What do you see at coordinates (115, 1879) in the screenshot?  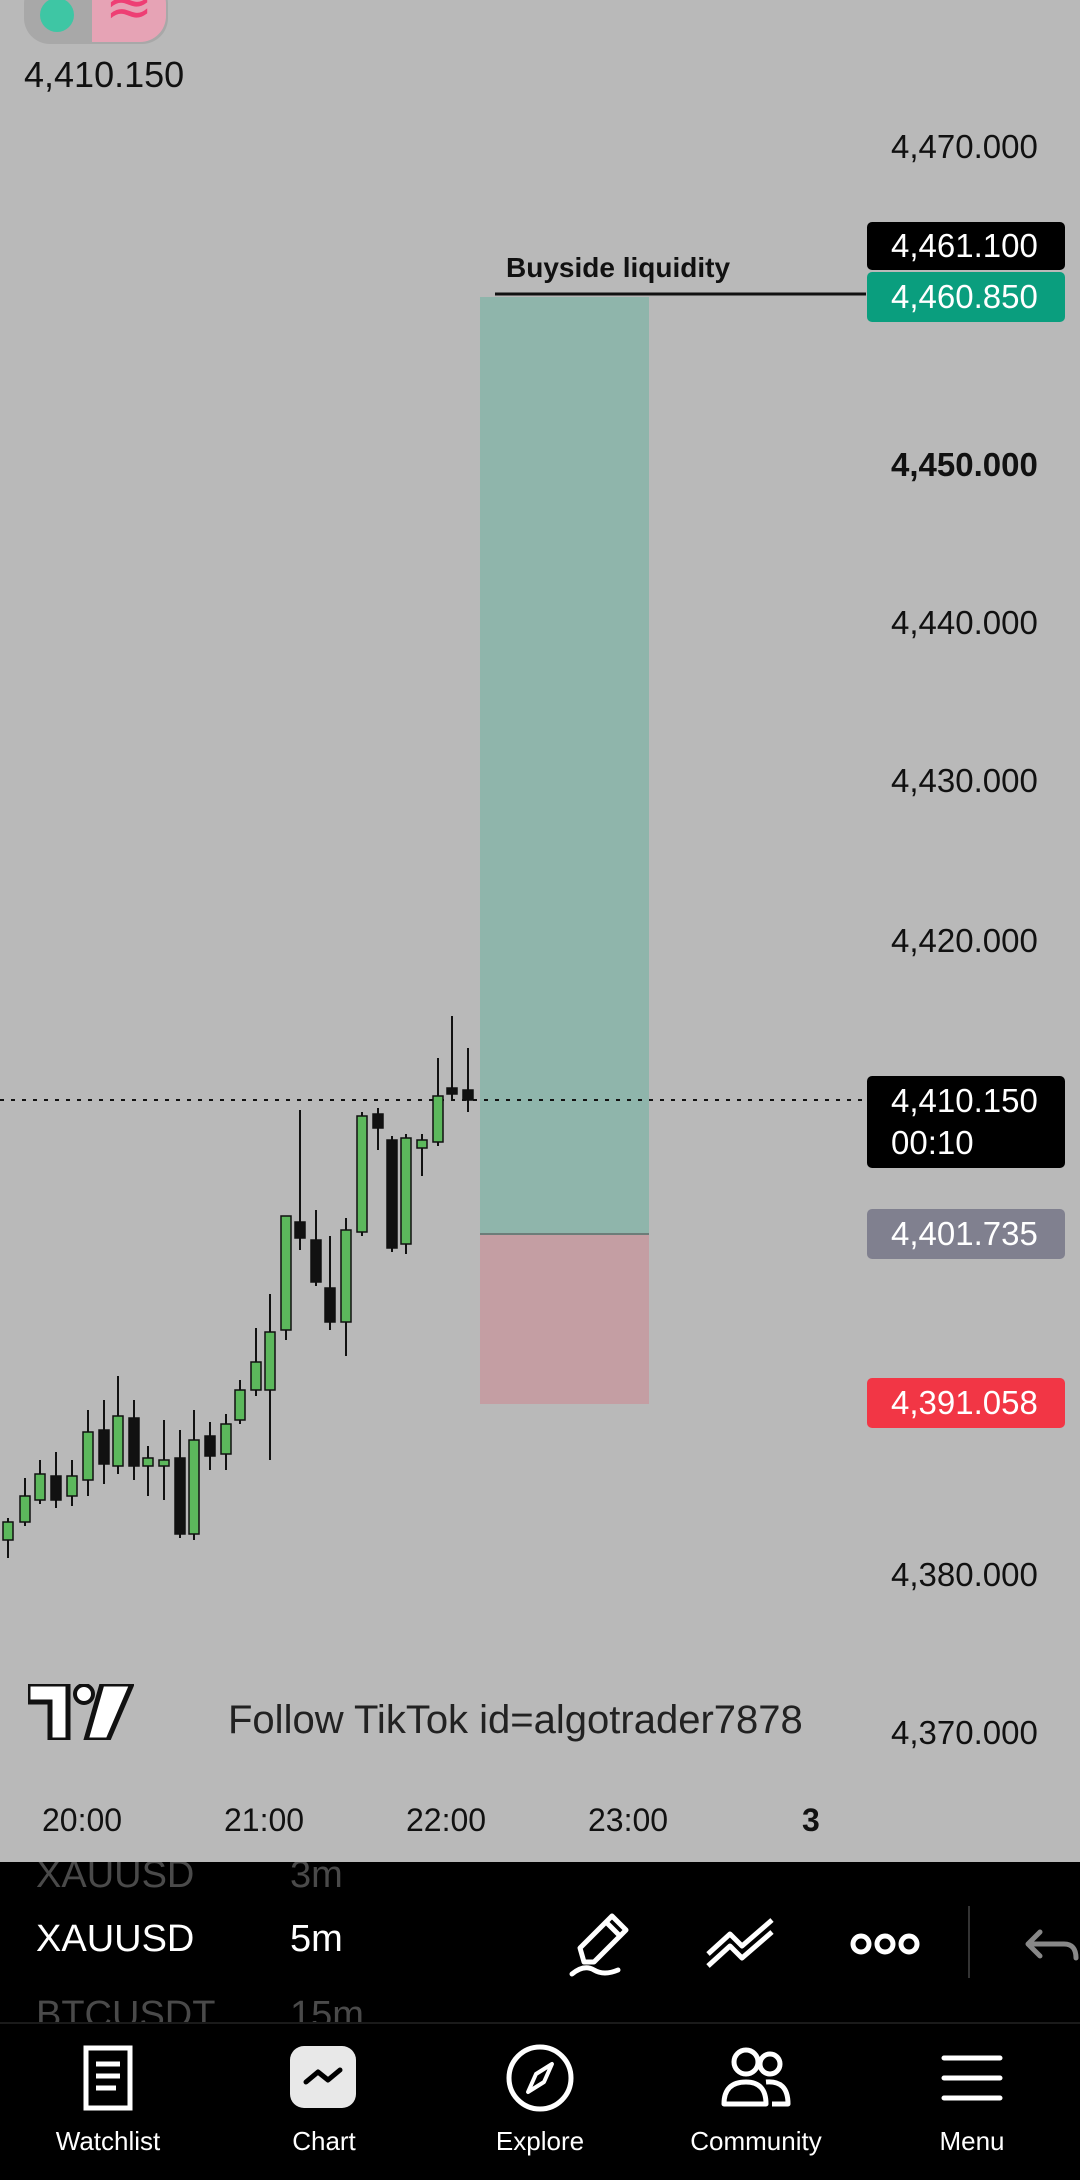 I see `symbol-option: XAUUSD` at bounding box center [115, 1879].